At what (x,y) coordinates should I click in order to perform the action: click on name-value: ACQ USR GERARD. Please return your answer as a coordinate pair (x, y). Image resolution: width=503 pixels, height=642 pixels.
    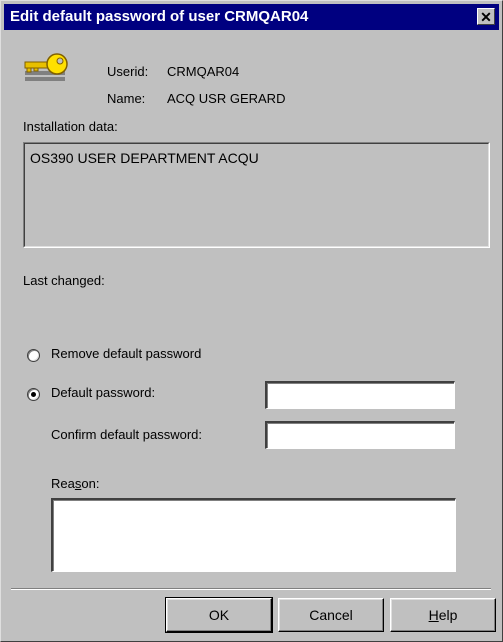
    Looking at the image, I should click on (226, 98).